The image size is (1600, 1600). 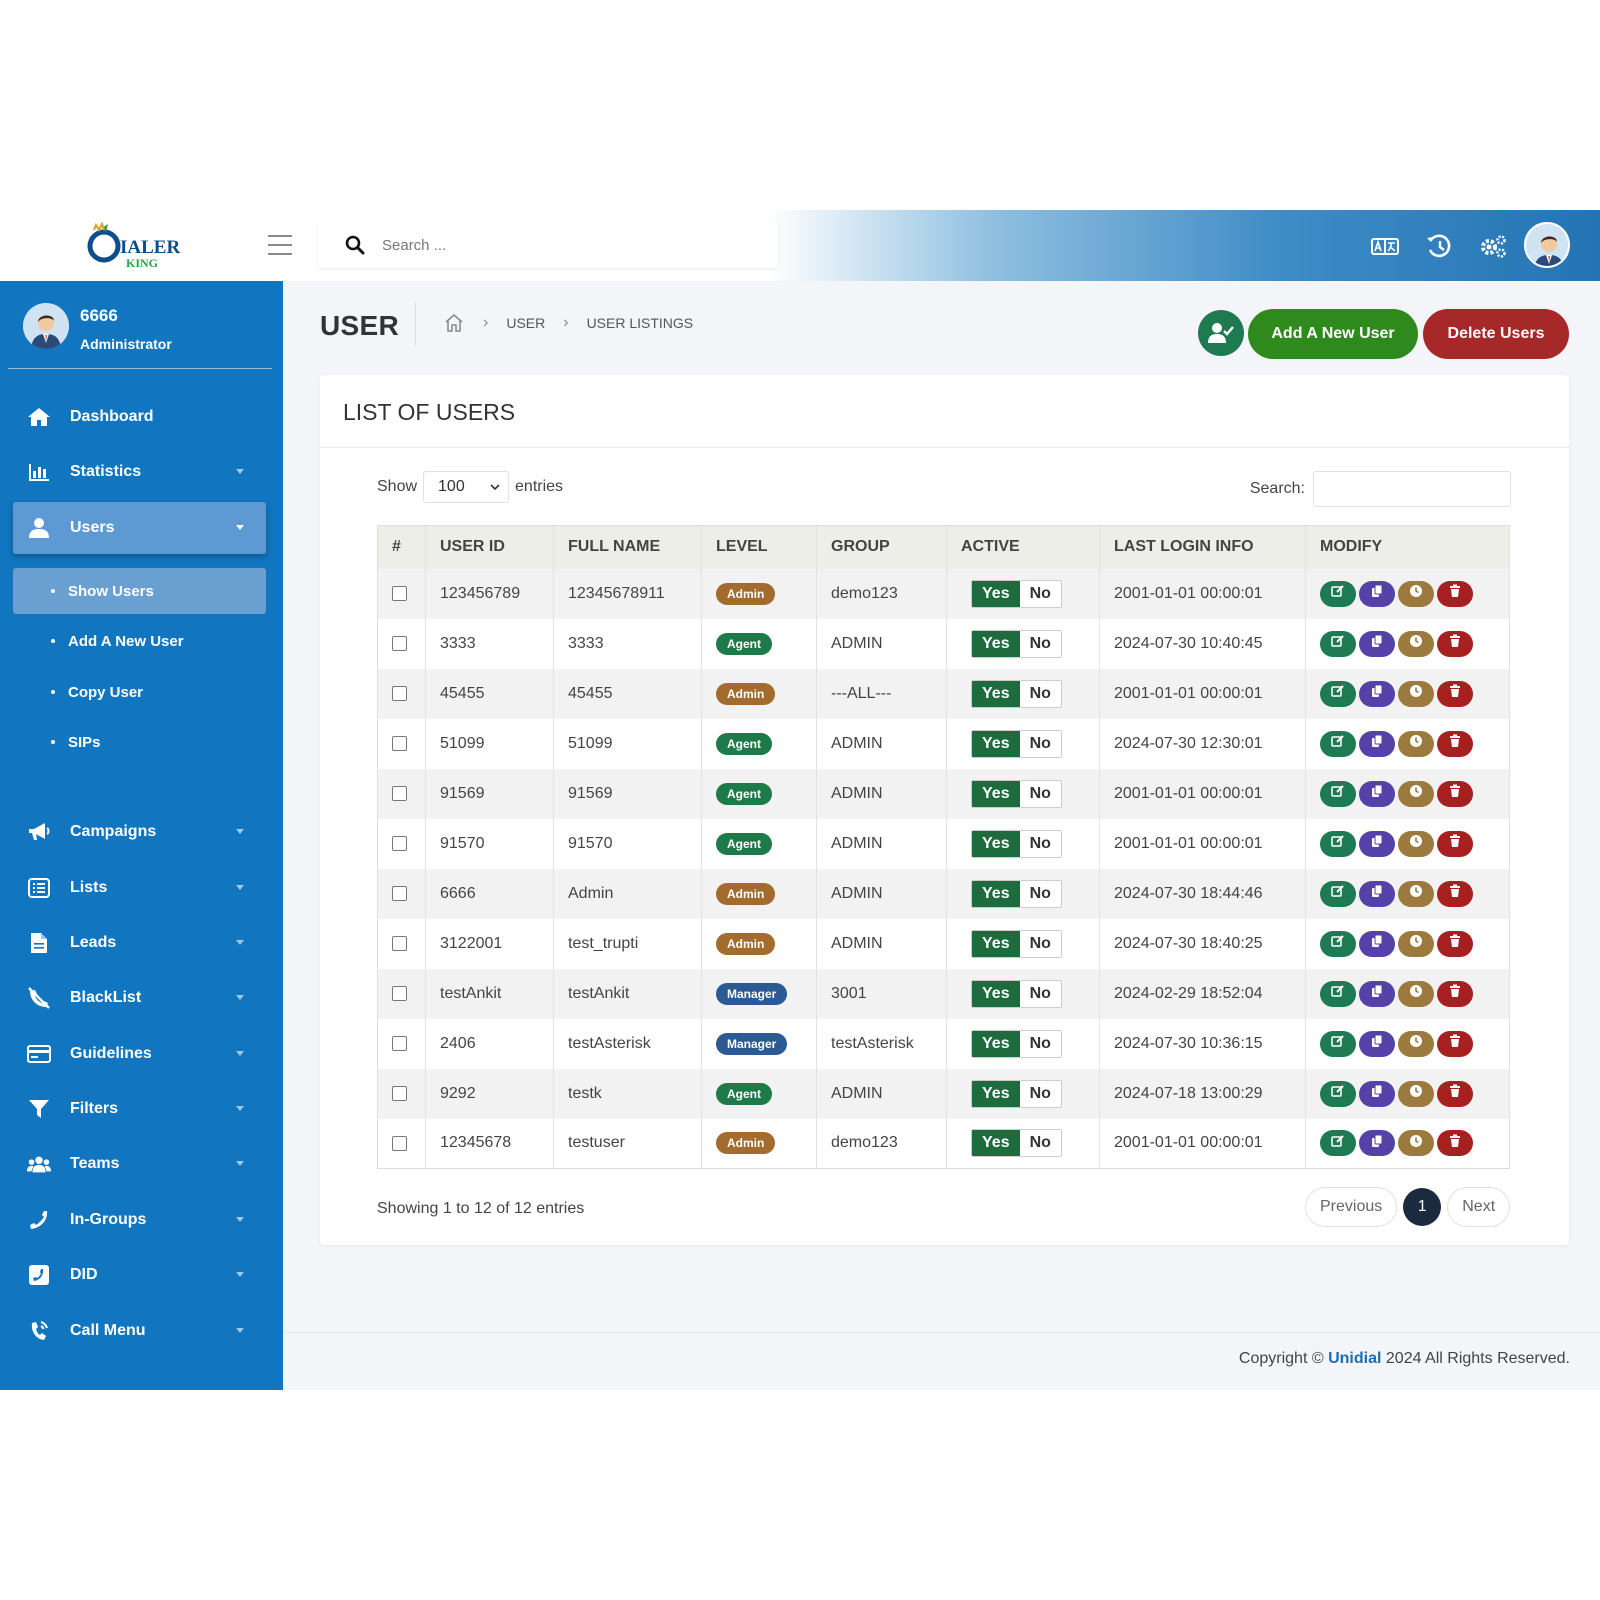 I want to click on sidebar-item-guidelines: Guidelines, so click(x=139, y=1054).